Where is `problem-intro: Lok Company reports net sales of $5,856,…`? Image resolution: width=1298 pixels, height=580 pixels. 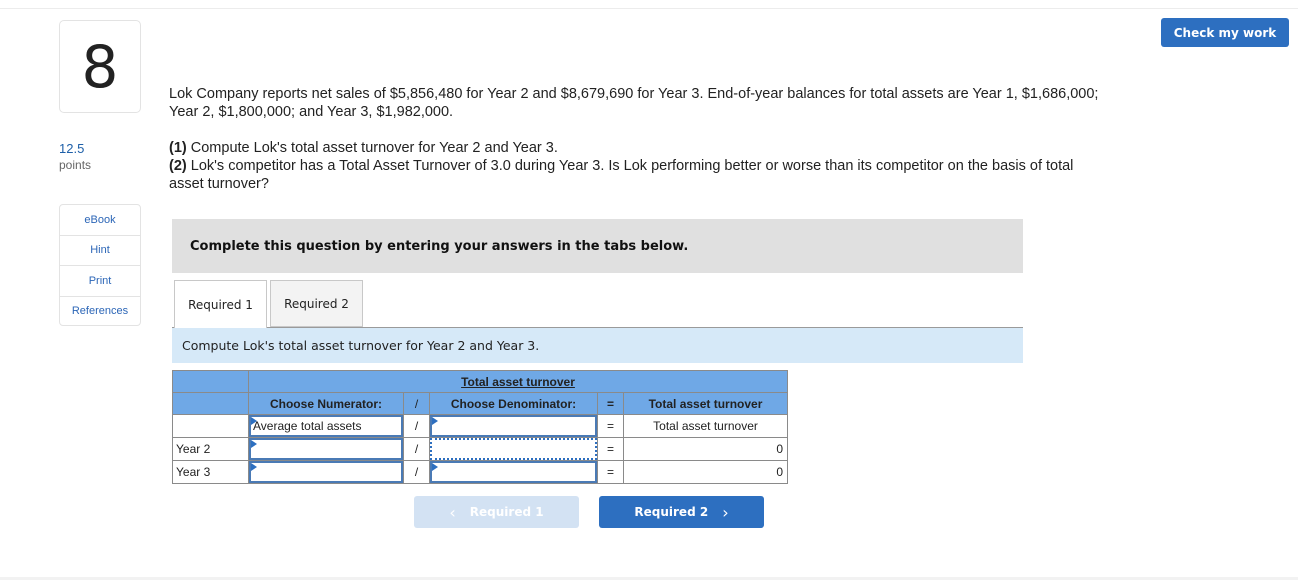
problem-intro: Lok Company reports net sales of $5,856,… is located at coordinates (634, 103).